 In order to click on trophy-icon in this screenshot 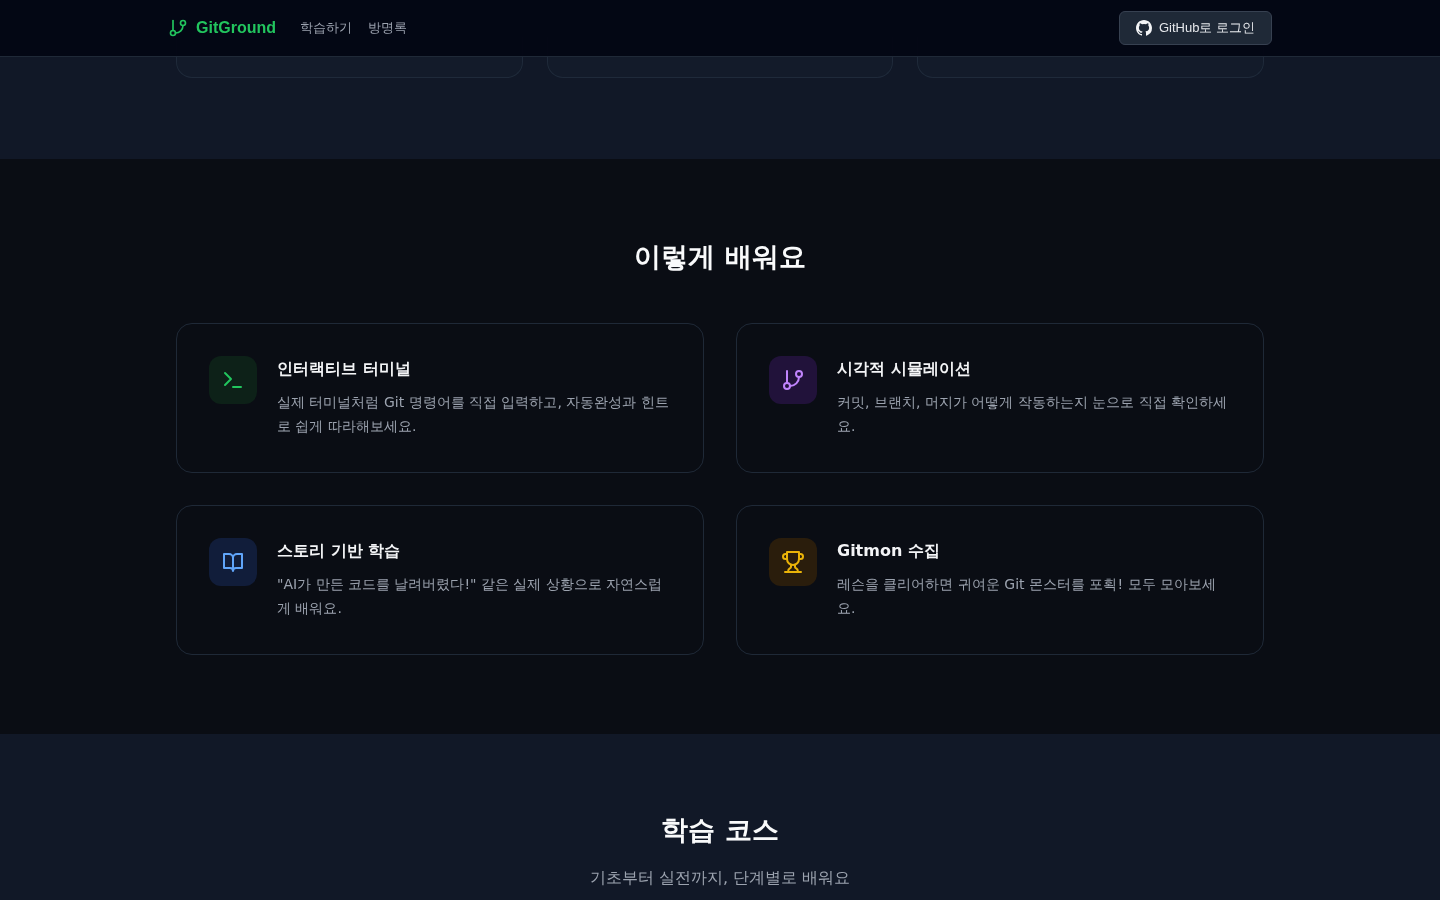, I will do `click(793, 562)`.